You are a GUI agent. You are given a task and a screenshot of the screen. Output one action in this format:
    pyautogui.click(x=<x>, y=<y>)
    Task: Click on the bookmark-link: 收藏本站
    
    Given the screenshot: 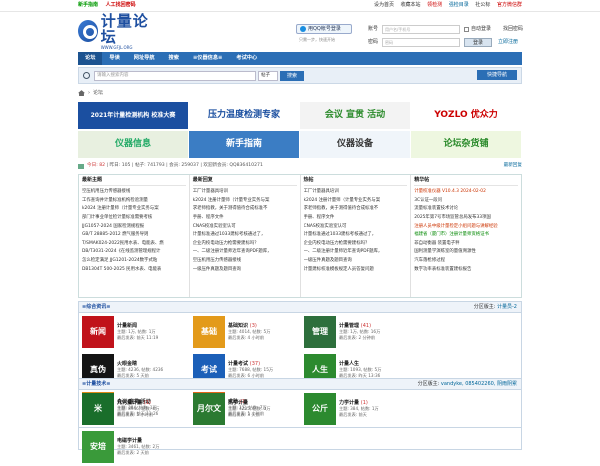 What is the action you would take?
    pyautogui.click(x=411, y=5)
    